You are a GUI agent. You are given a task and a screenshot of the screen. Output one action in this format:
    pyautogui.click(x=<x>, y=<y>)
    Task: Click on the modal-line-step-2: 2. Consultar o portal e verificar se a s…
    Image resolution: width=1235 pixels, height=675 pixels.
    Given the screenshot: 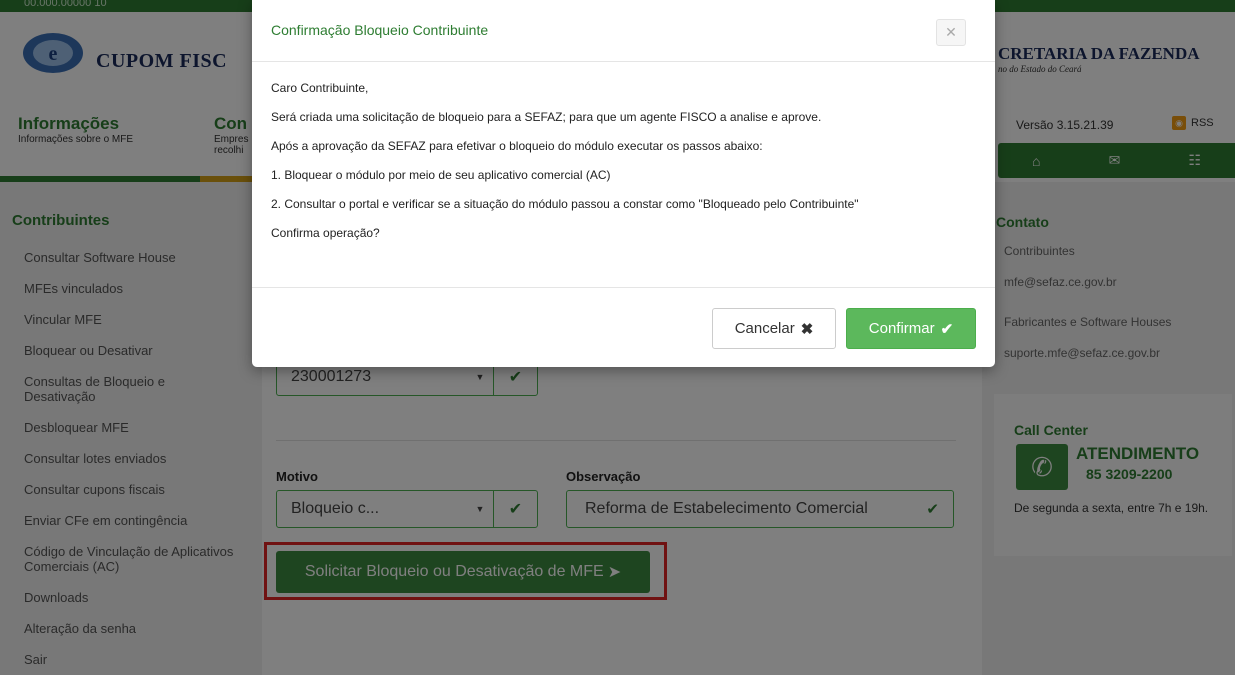 What is the action you would take?
    pyautogui.click(x=565, y=204)
    